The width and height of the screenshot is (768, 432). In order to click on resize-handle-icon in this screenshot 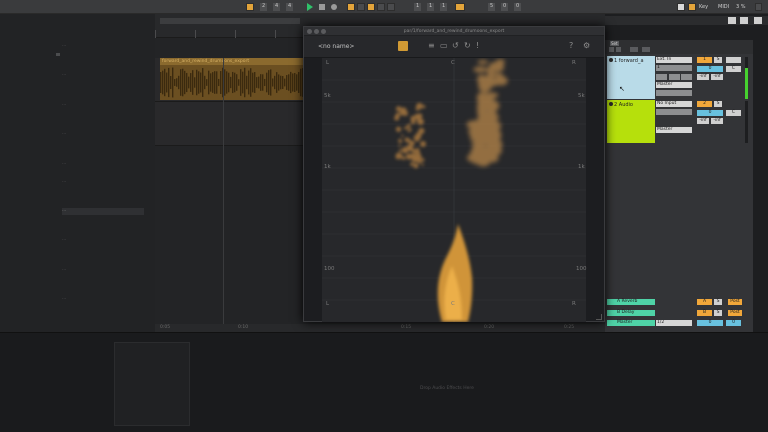, I will do `click(599, 317)`.